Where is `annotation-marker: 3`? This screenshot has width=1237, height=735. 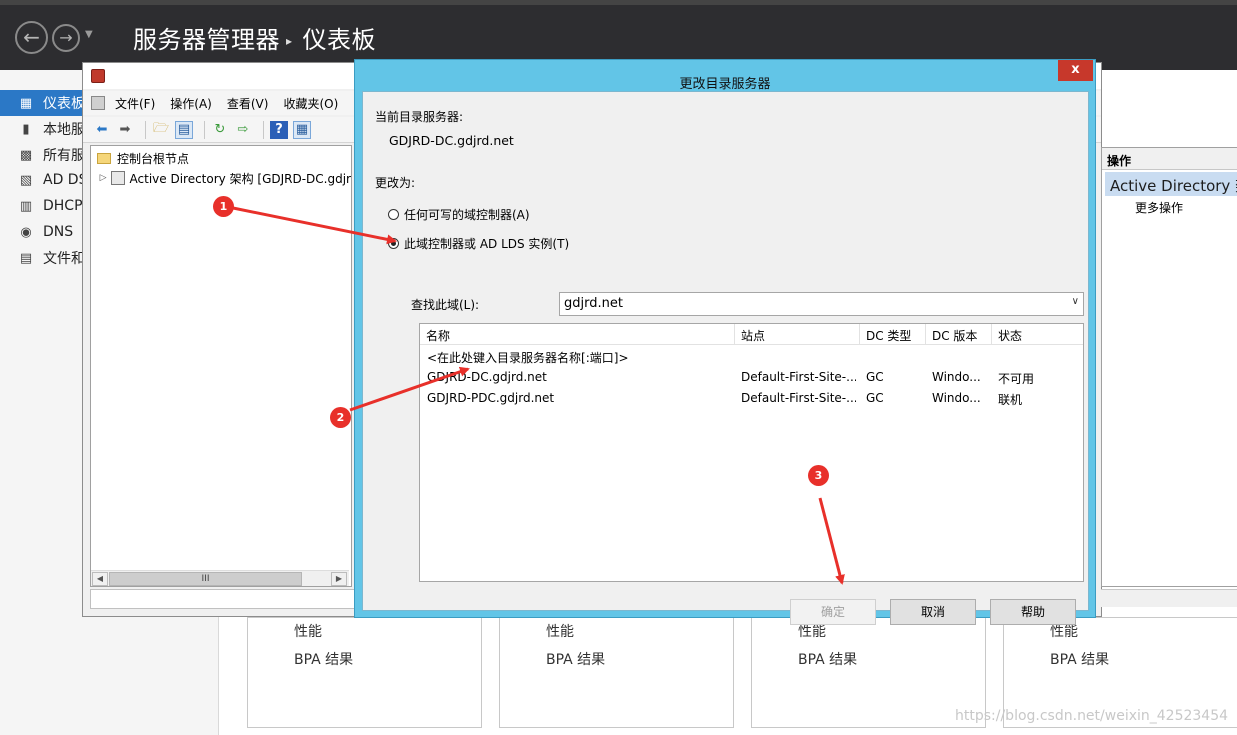
annotation-marker: 3 is located at coordinates (818, 475).